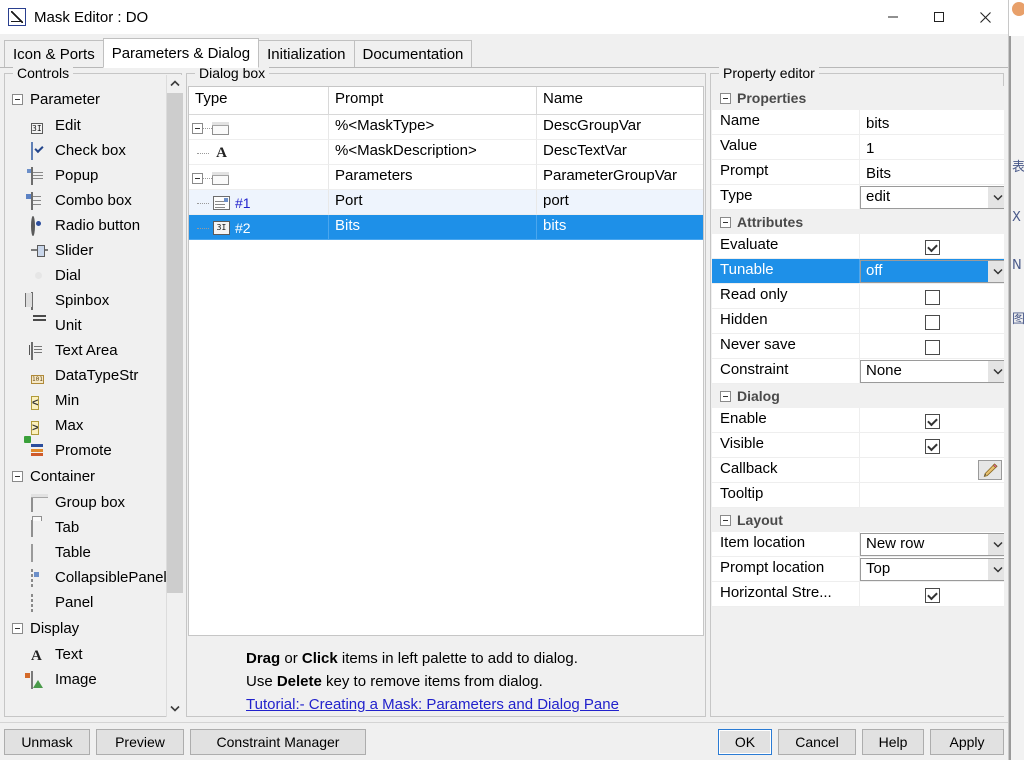 This screenshot has height=760, width=1024. I want to click on cell-name: port, so click(620, 202).